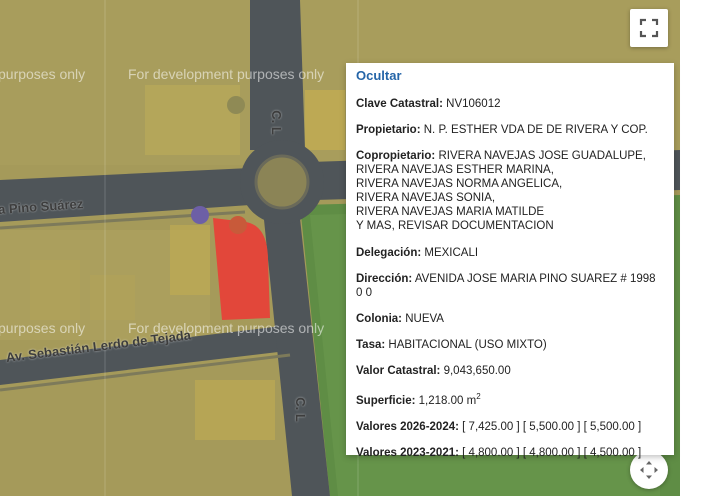  Describe the element at coordinates (379, 319) in the screenshot. I see `colonia-label: Colonia:` at that location.